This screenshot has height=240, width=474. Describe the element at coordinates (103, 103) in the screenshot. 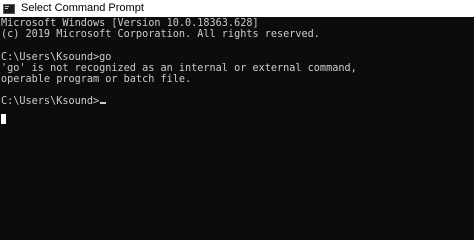

I see `text-cursor` at that location.